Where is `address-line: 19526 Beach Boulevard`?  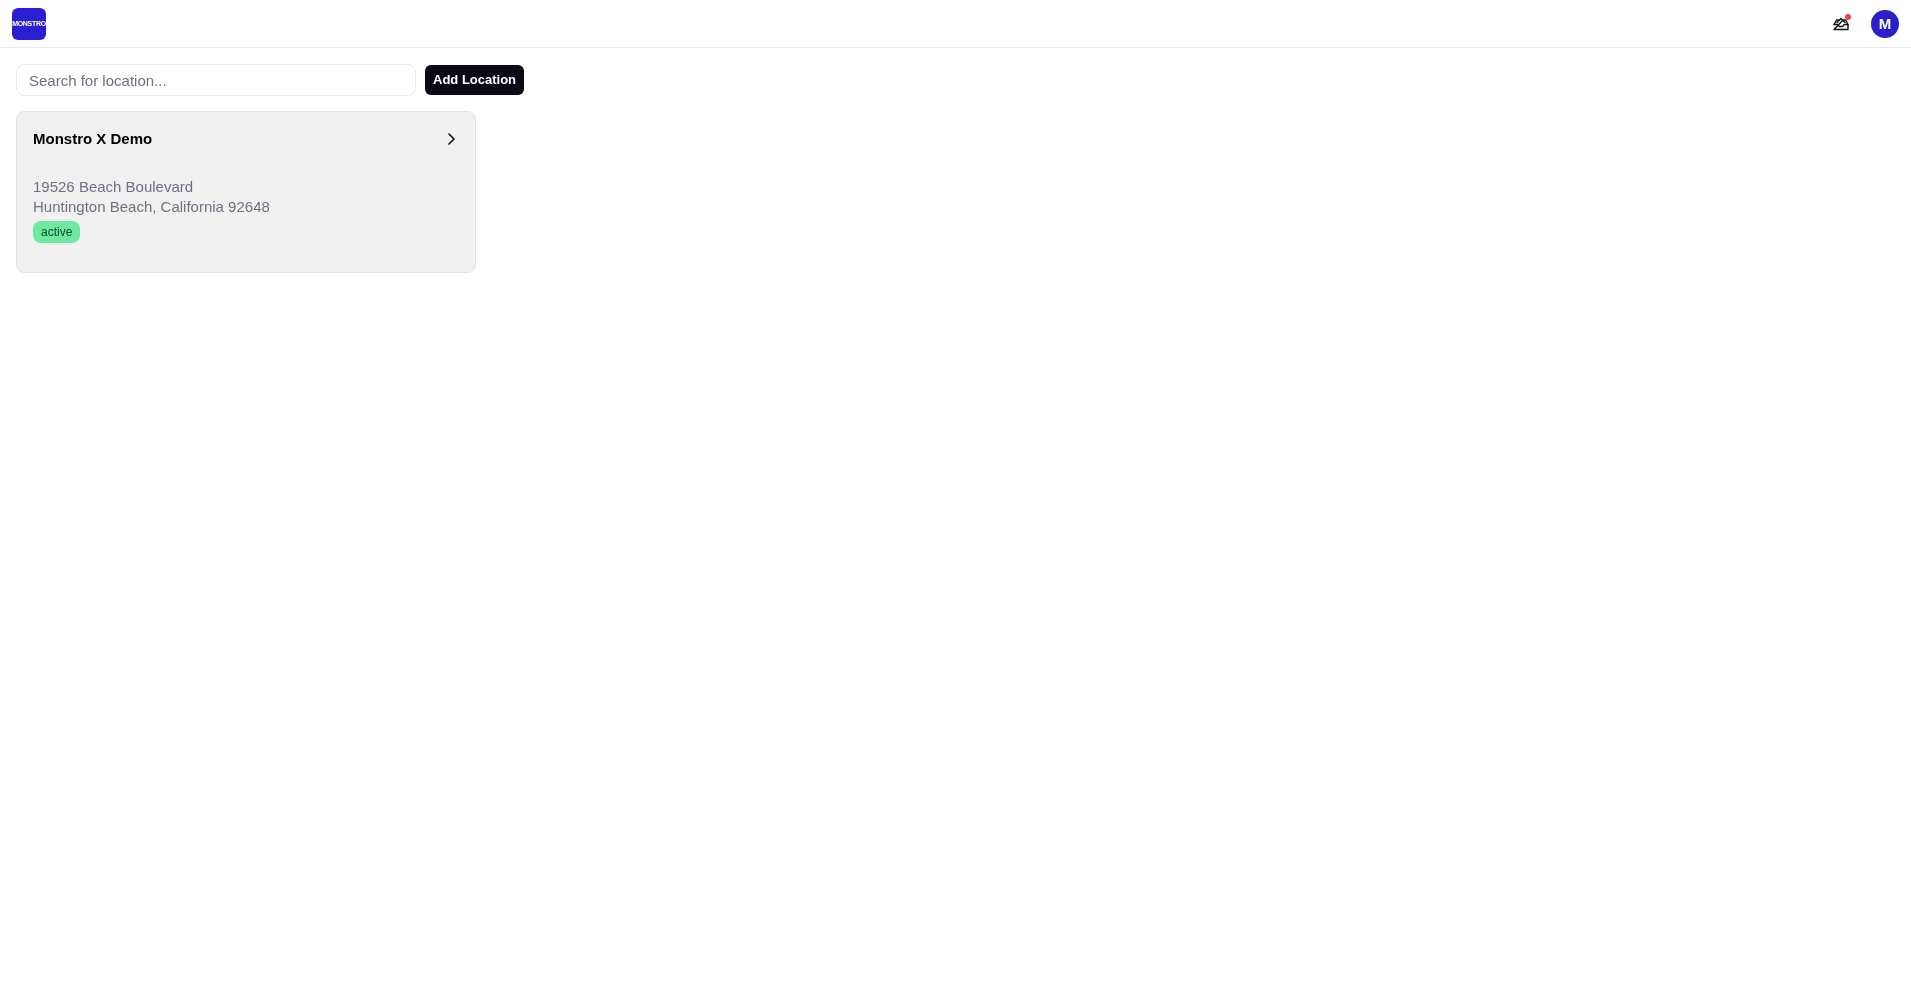
address-line: 19526 Beach Boulevard is located at coordinates (113, 187).